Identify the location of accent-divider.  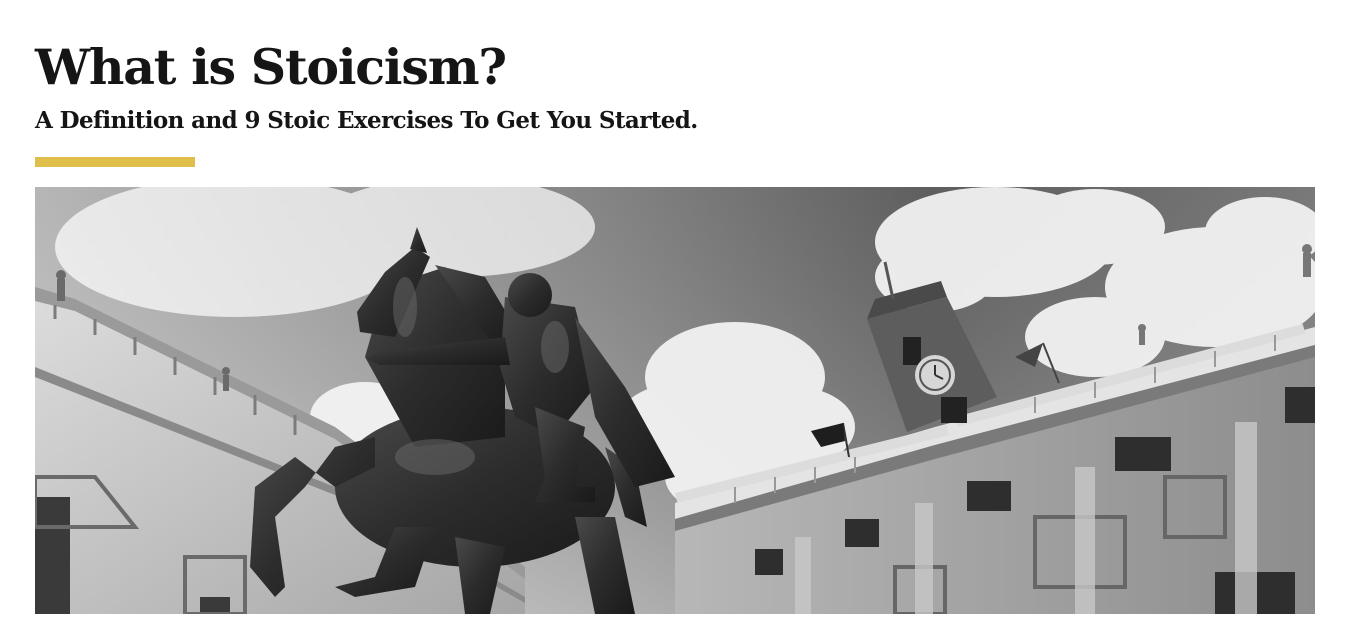
(115, 162).